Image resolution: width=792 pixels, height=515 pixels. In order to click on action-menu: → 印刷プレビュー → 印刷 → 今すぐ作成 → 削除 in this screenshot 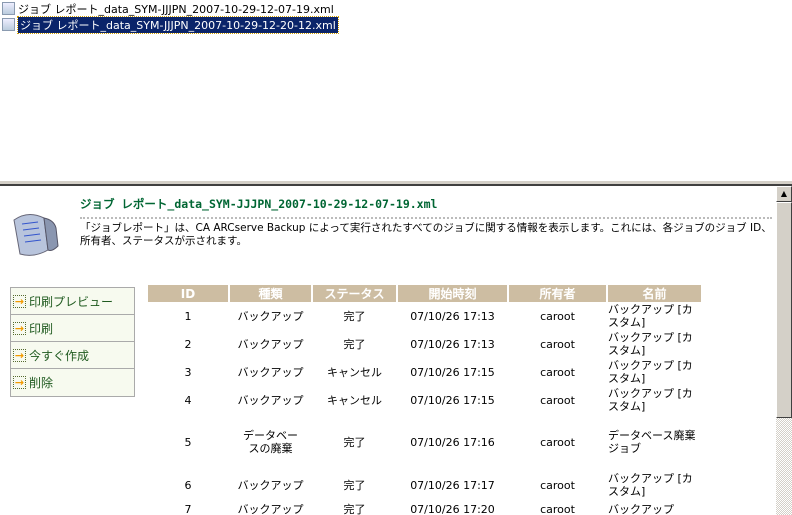, I will do `click(72, 342)`.